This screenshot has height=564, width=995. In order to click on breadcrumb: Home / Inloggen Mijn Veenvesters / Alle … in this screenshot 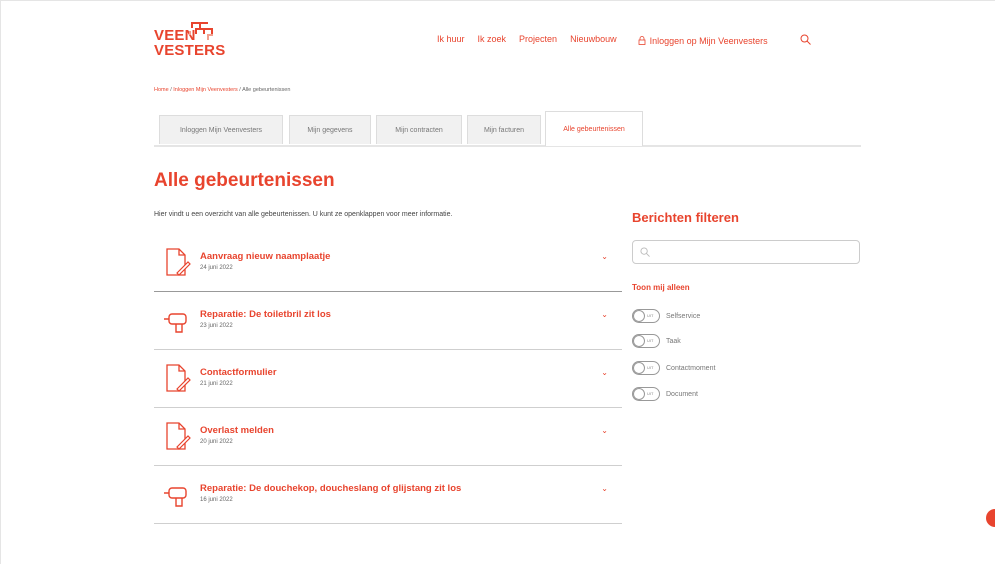, I will do `click(222, 90)`.